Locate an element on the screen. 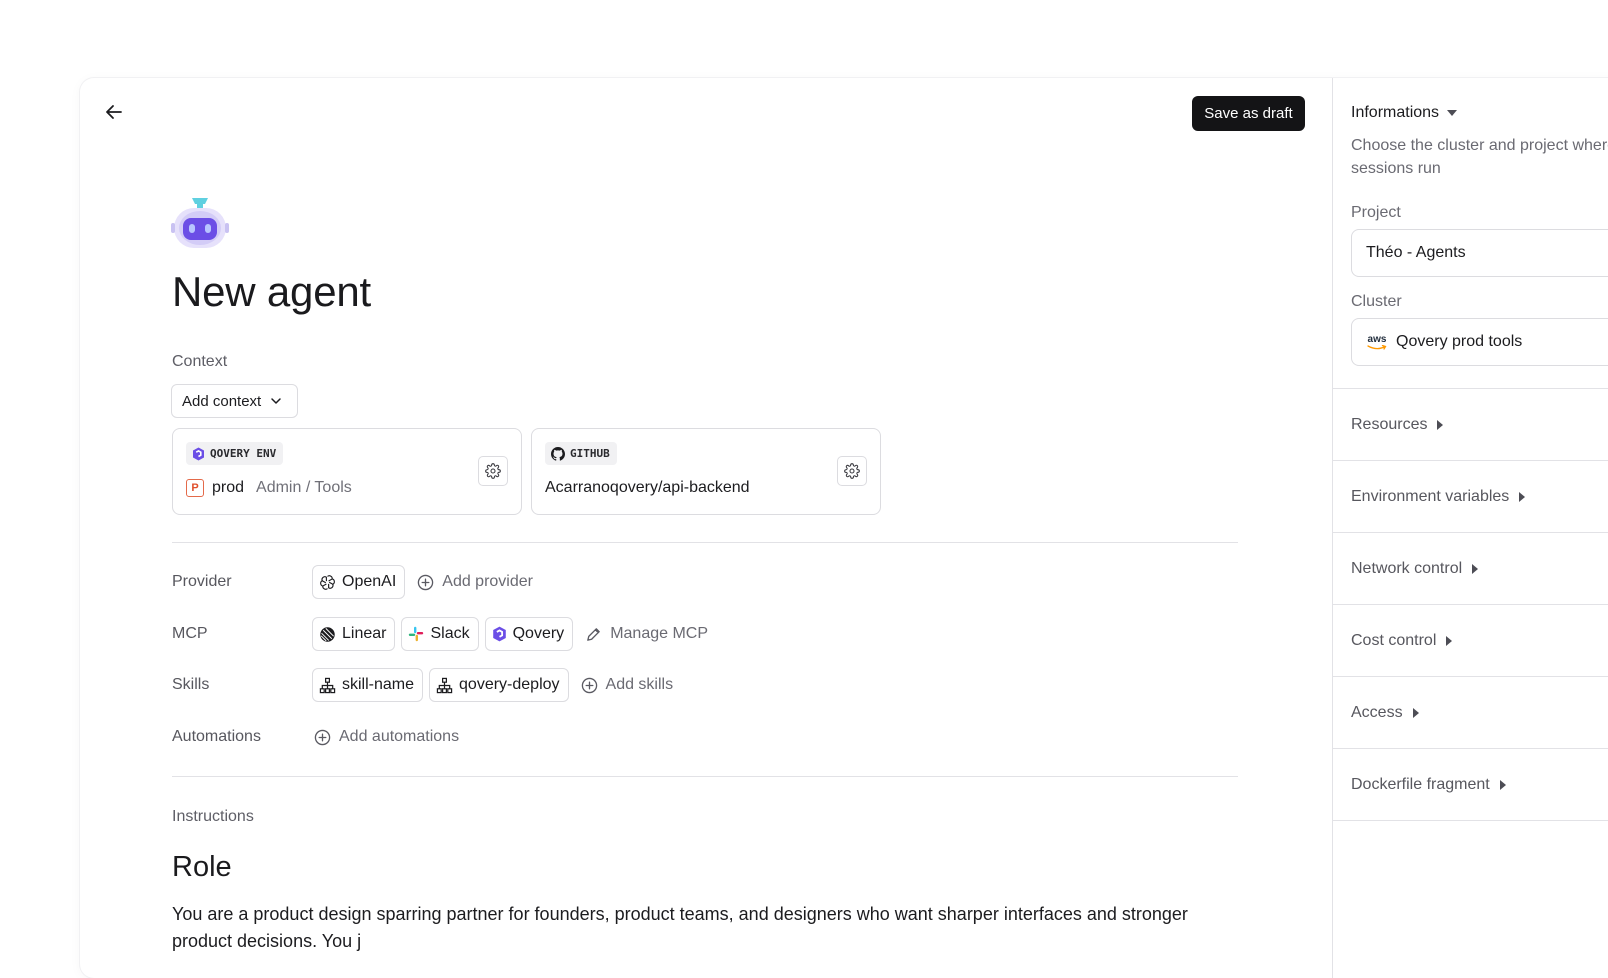 This screenshot has width=1608, height=978. sidebar-bottom-divider is located at coordinates (1470, 820).